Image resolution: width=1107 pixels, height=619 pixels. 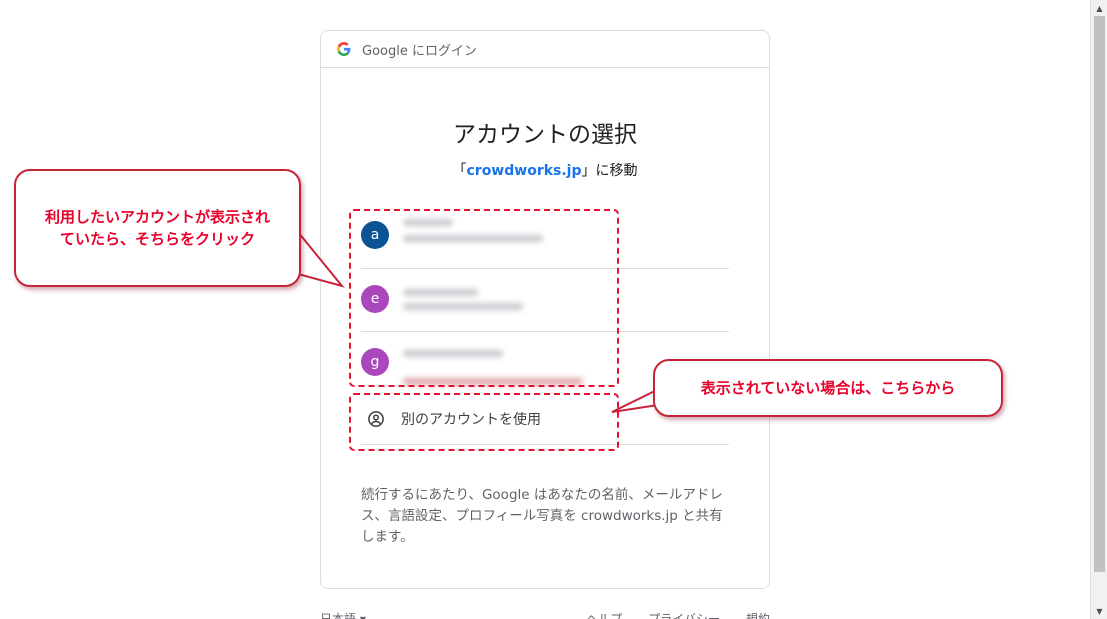 I want to click on google-logo-icon, so click(x=344, y=49).